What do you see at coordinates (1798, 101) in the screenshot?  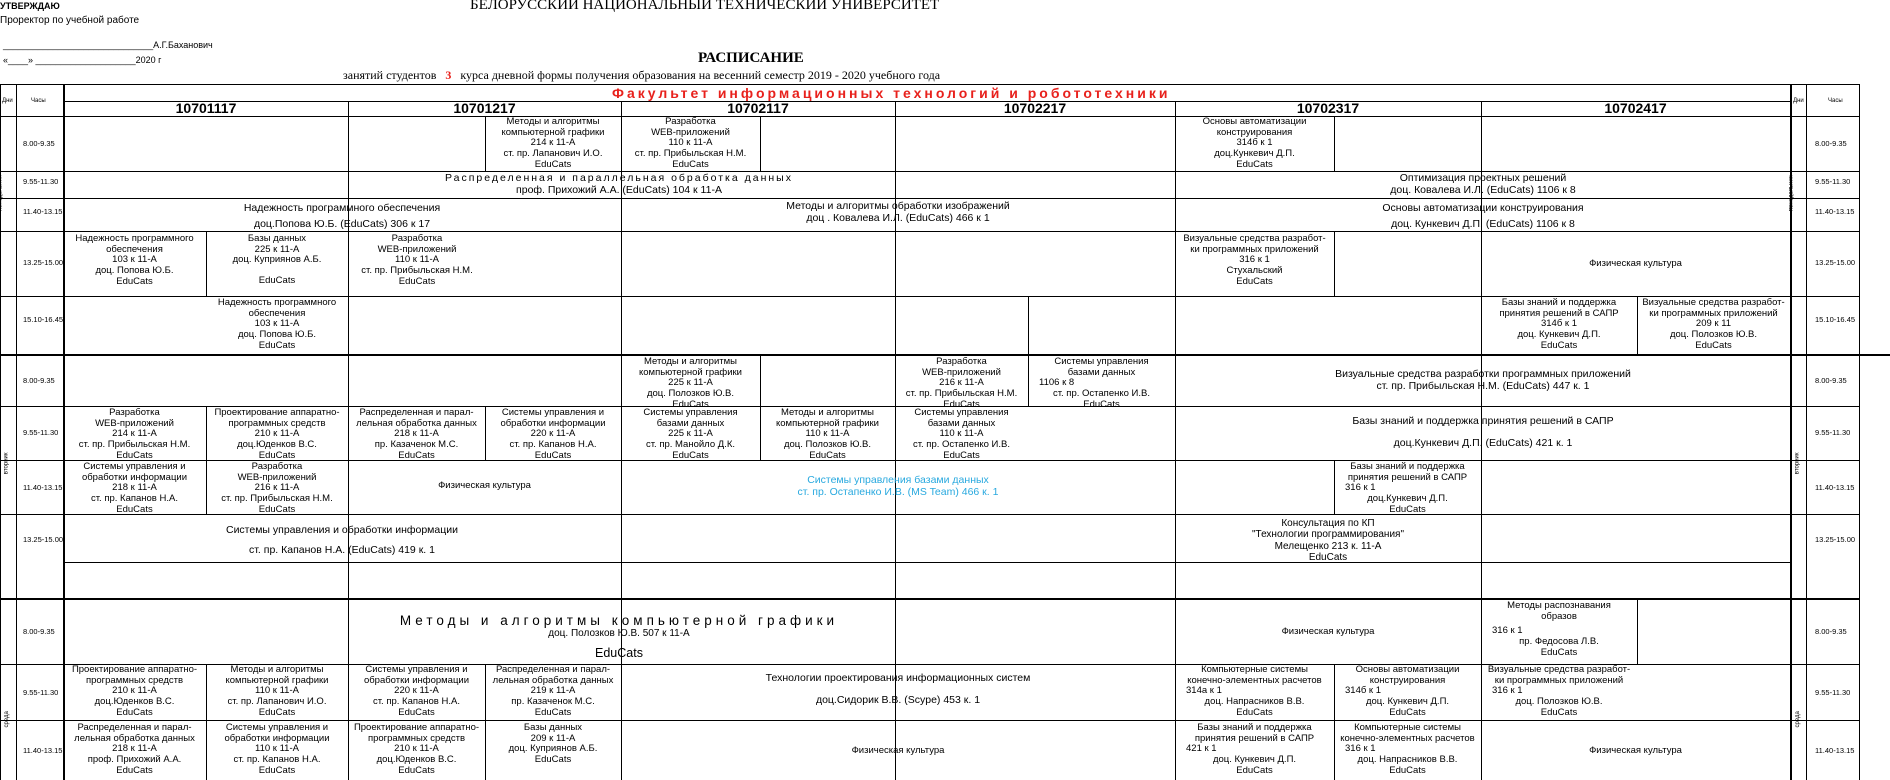 I see `col-day-right: Дни` at bounding box center [1798, 101].